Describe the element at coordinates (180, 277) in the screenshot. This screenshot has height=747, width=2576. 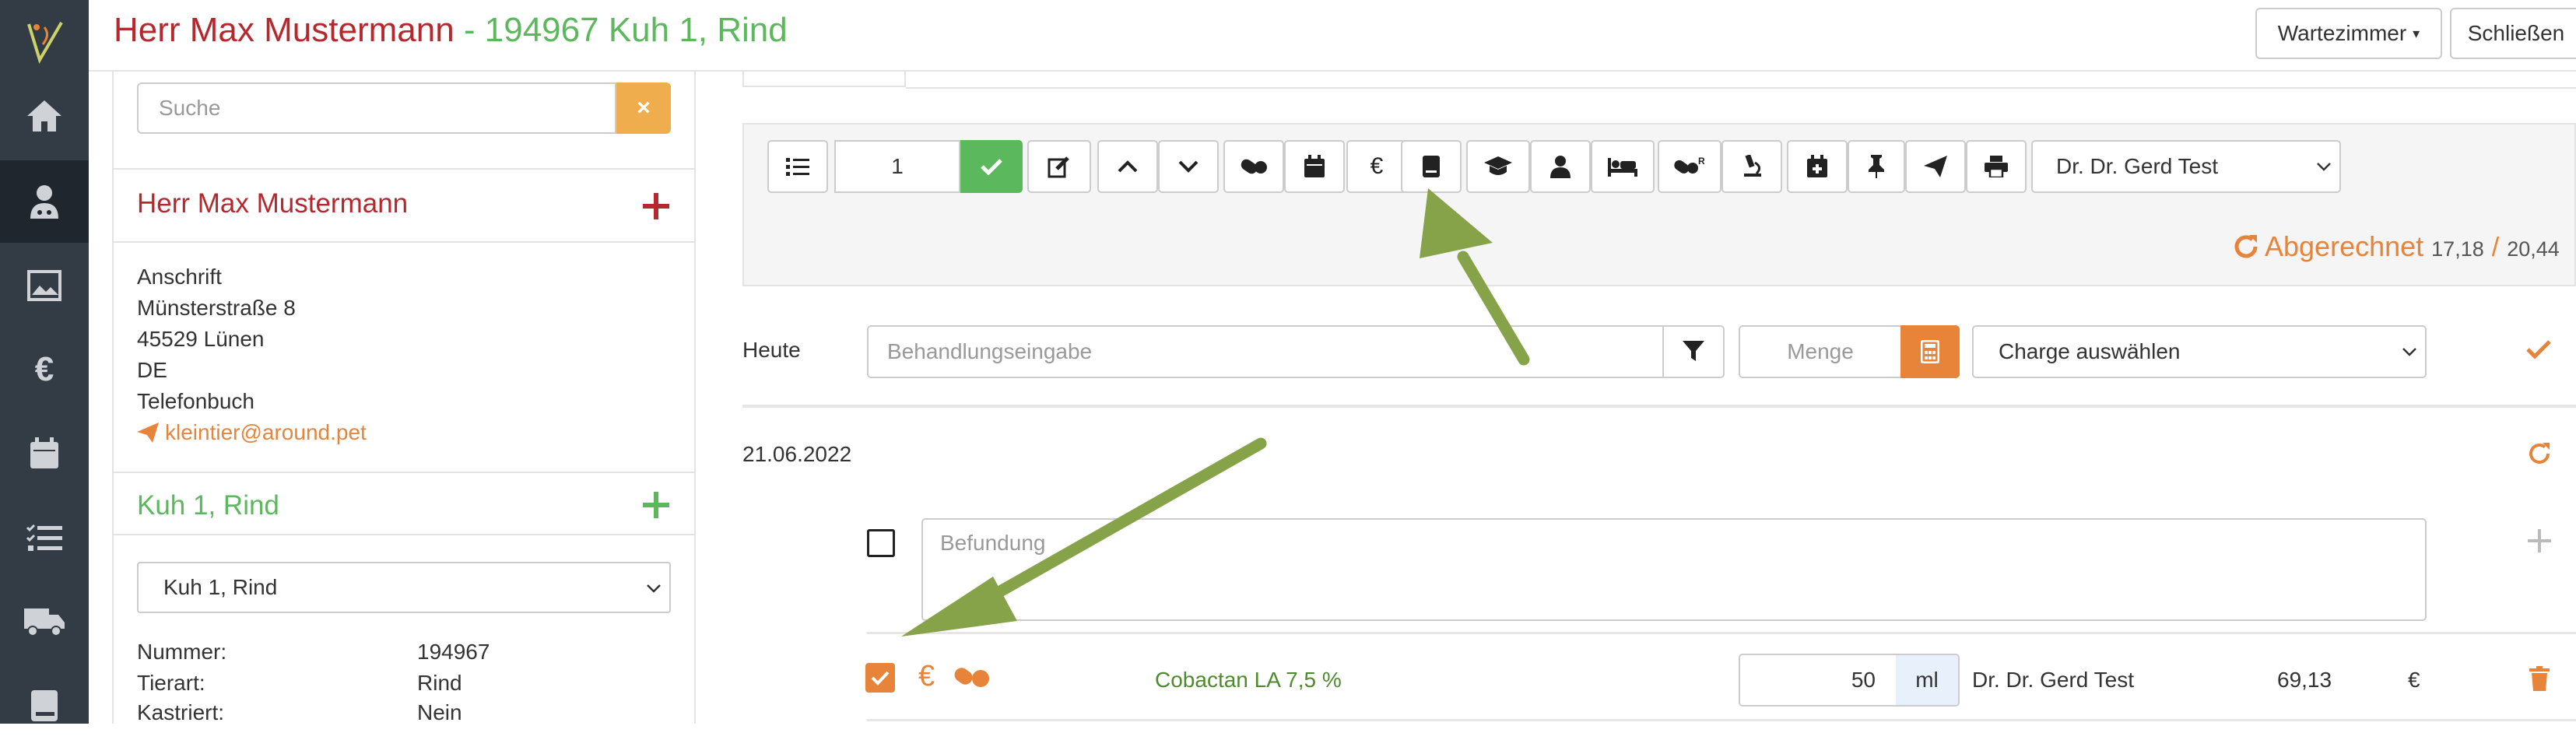
I see `address-label: Anschrift` at that location.